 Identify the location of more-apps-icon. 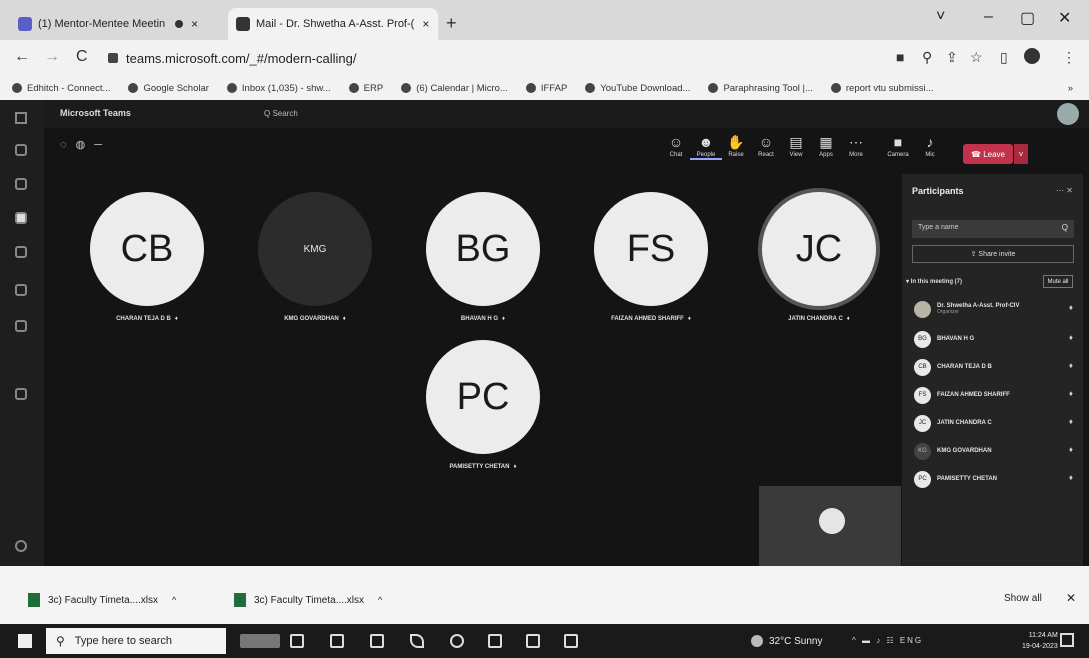
(21, 362).